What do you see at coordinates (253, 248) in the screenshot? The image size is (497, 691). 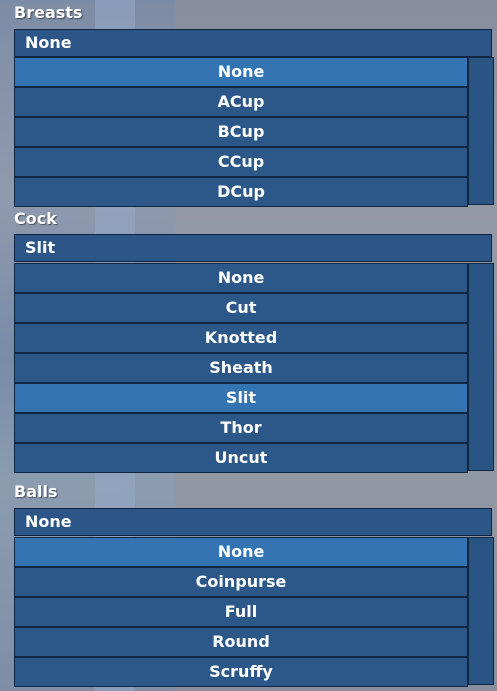 I see `cock-dropdown: Slit` at bounding box center [253, 248].